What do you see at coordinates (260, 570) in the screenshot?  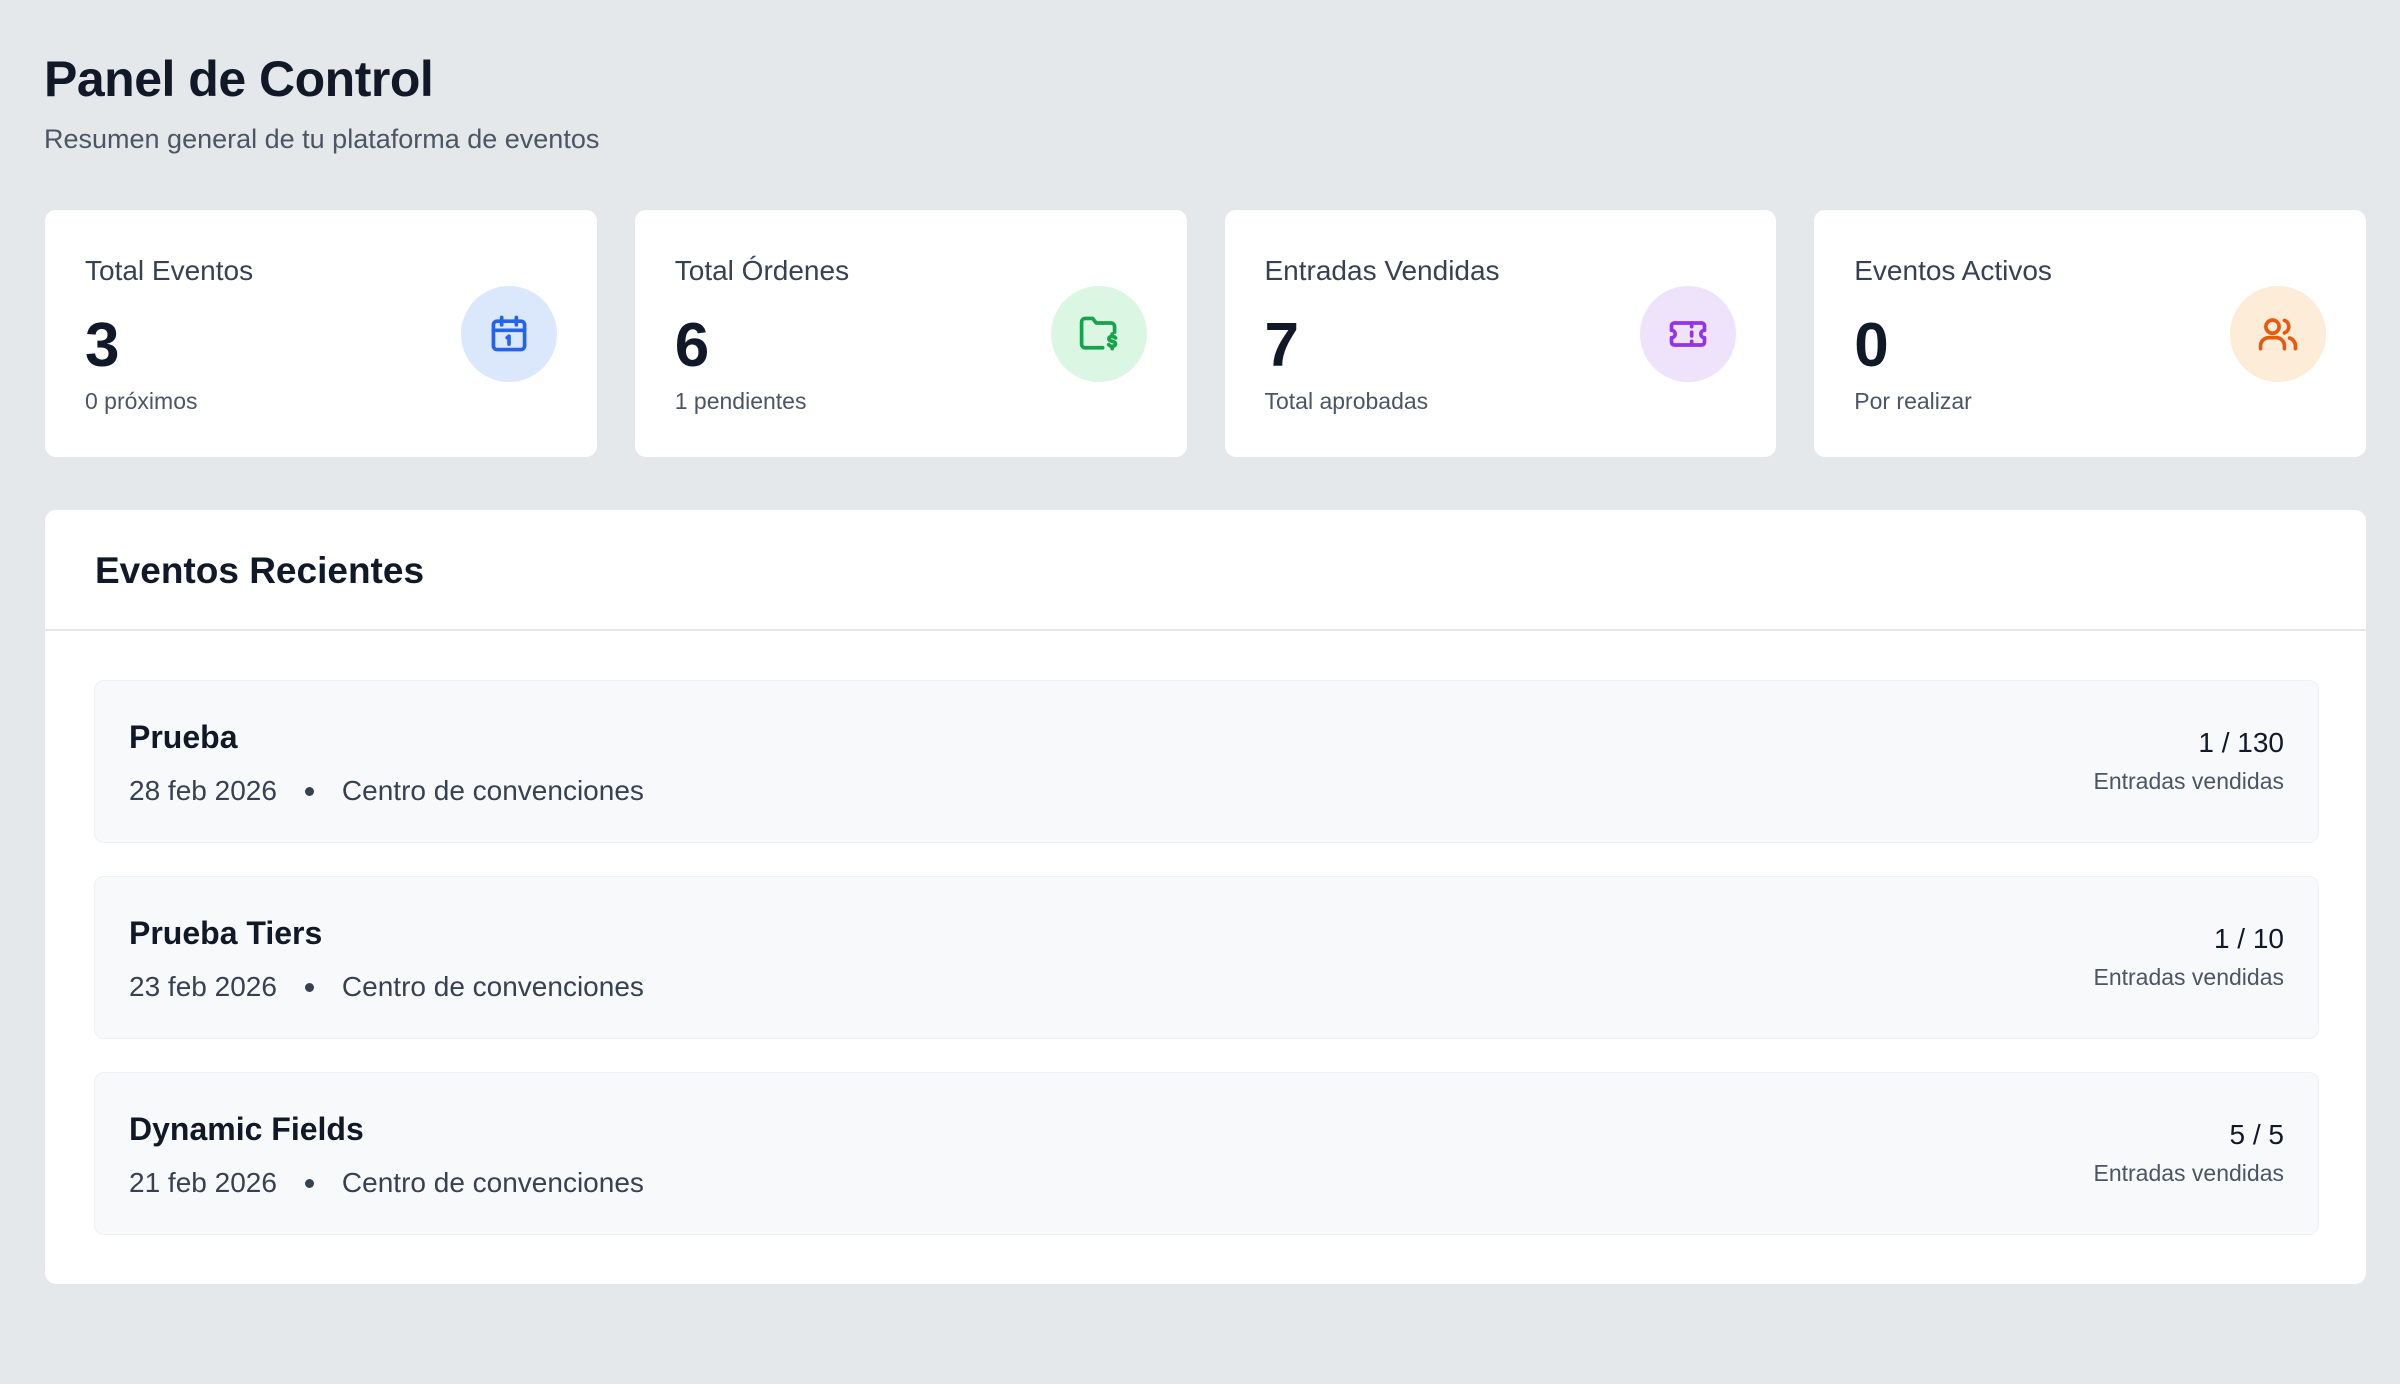 I see `recent-events-title: Eventos Recientes` at bounding box center [260, 570].